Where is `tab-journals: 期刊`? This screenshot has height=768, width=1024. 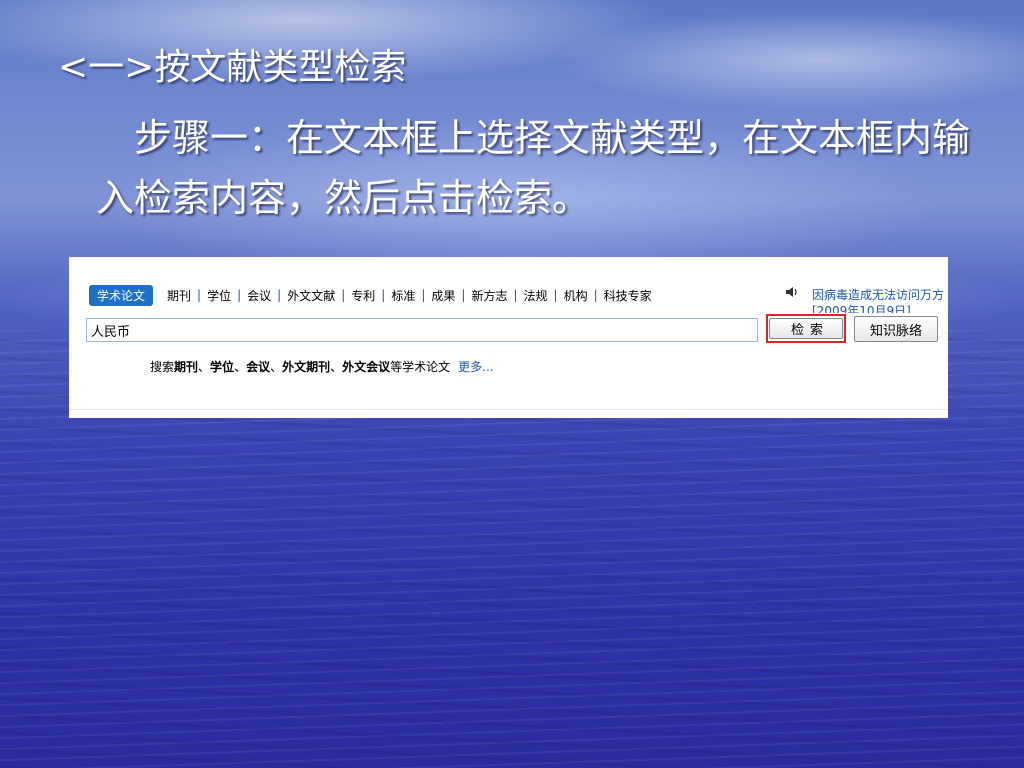
tab-journals: 期刊 is located at coordinates (179, 295).